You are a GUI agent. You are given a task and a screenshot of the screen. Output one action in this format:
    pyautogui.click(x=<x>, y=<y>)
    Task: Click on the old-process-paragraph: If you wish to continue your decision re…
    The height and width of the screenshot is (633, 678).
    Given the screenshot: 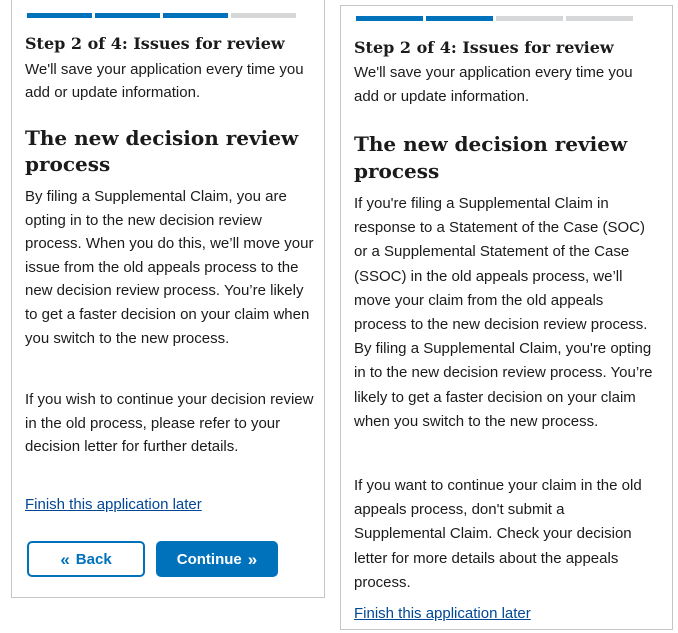 What is the action you would take?
    pyautogui.click(x=169, y=423)
    